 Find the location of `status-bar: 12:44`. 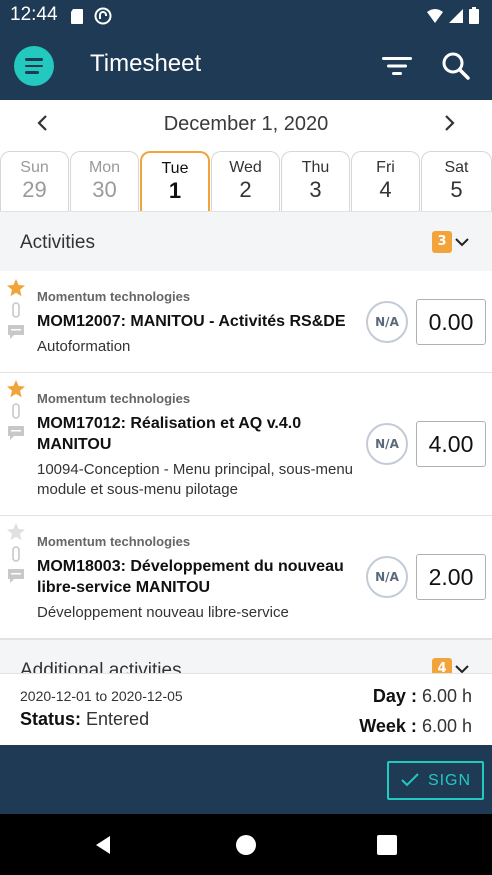

status-bar: 12:44 is located at coordinates (246, 16).